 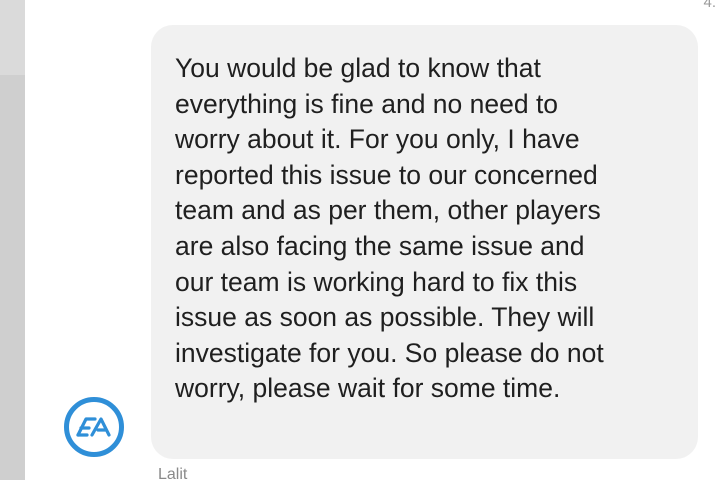 I want to click on message-line: our team is working hard to fix this, so click(x=376, y=281).